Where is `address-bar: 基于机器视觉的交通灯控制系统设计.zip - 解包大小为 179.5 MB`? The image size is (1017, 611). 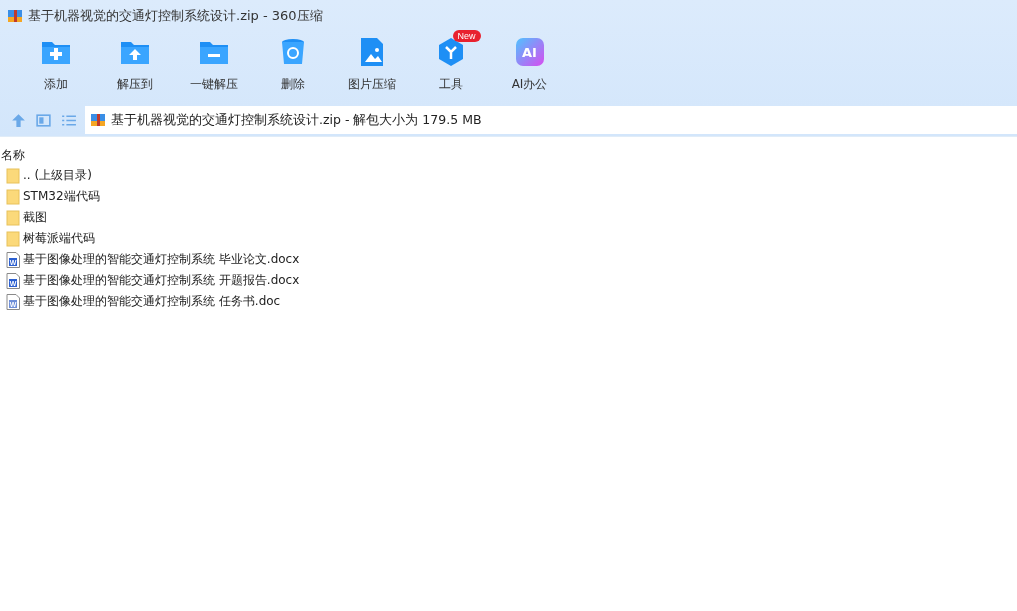
address-bar: 基于机器视觉的交通灯控制系统设计.zip - 解包大小为 179.5 MB is located at coordinates (551, 120).